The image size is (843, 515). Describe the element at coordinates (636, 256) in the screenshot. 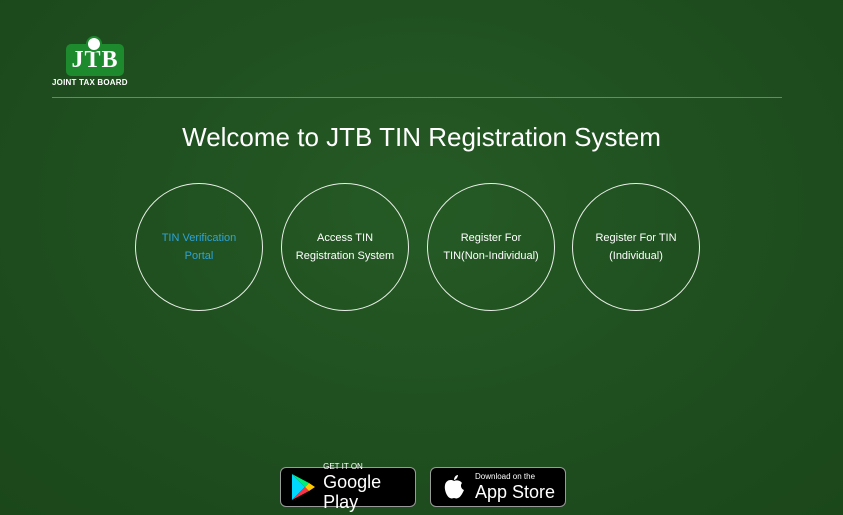

I see `option-label-line2: (Individual)` at that location.